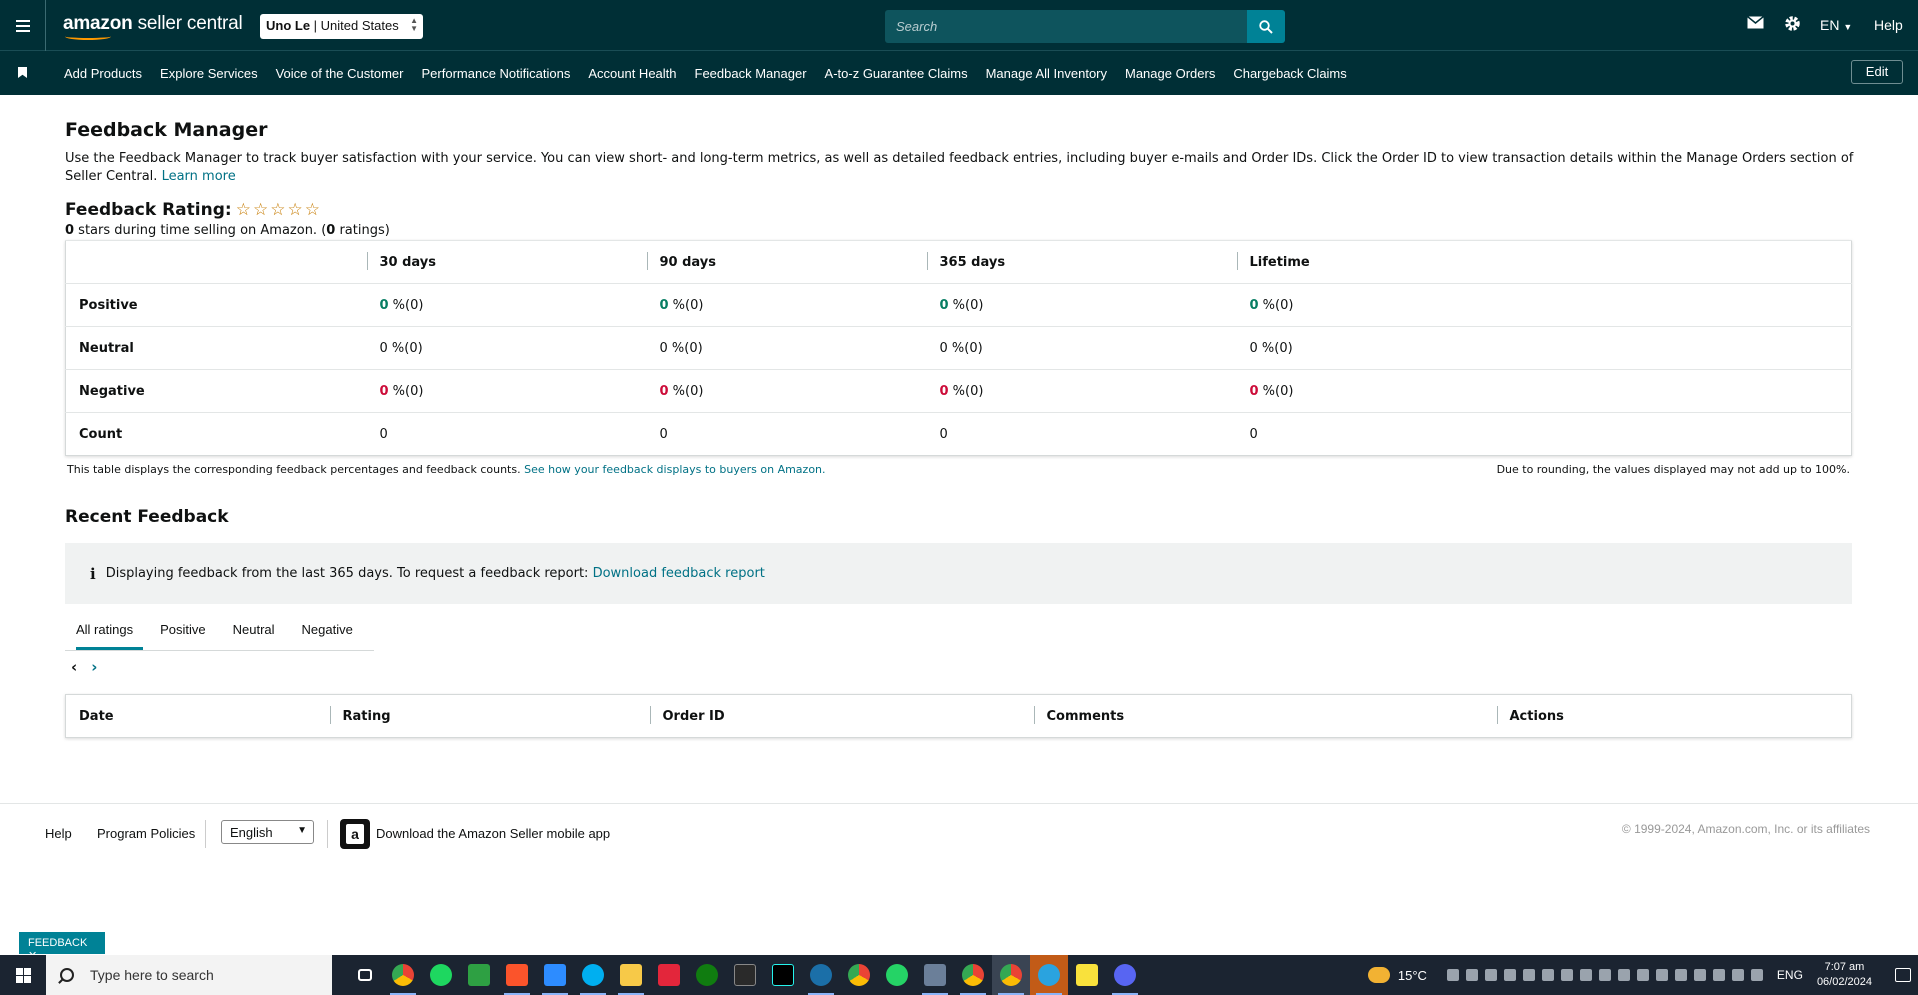 Image resolution: width=1918 pixels, height=995 pixels. Describe the element at coordinates (67, 975) in the screenshot. I see `search-icon` at that location.